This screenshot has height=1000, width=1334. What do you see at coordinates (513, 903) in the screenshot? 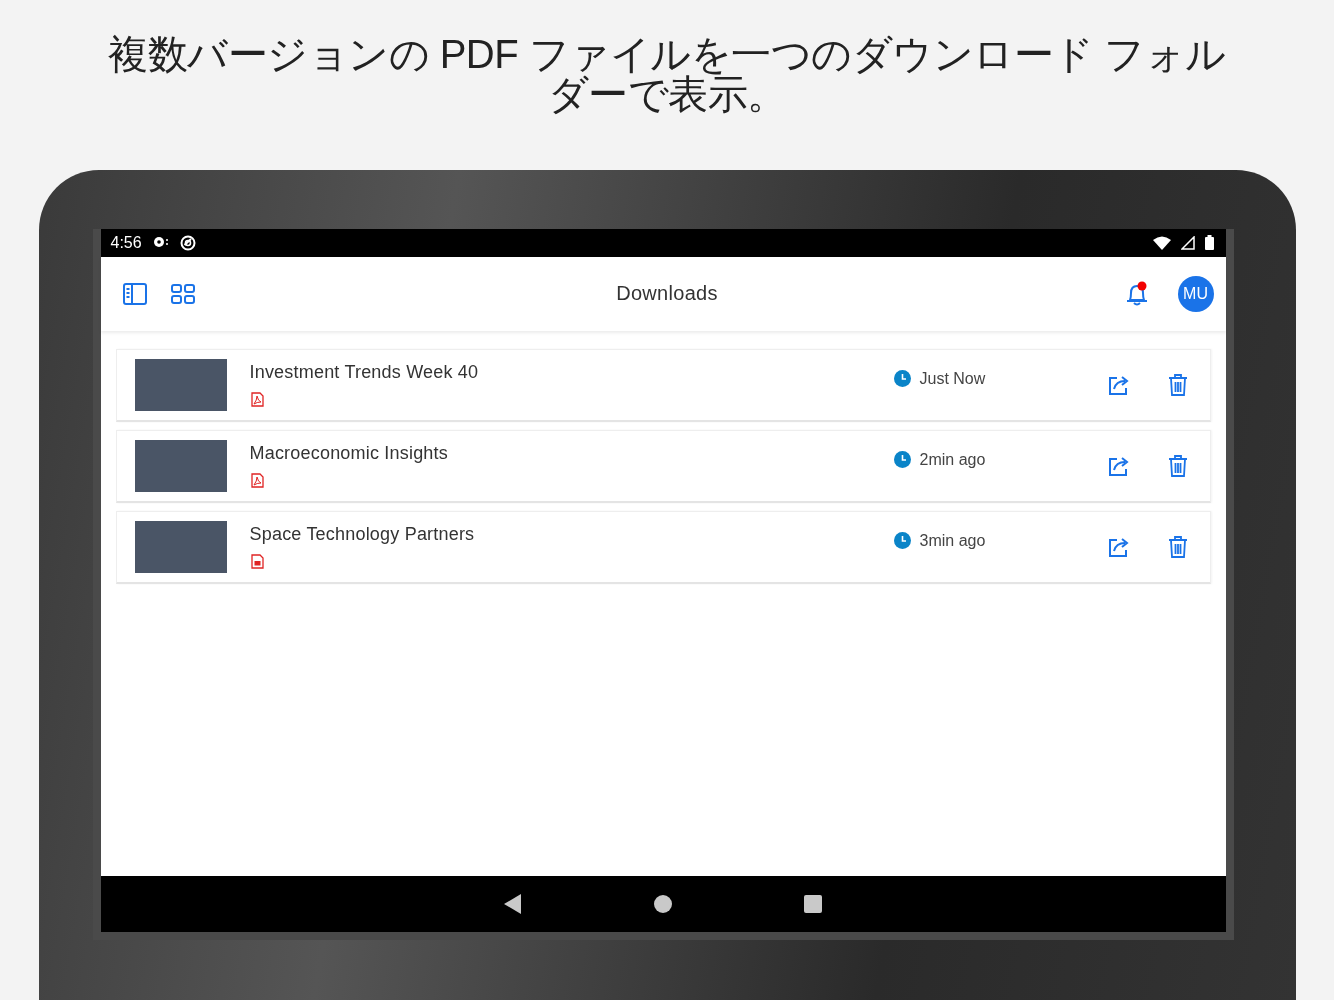
I see `back-icon` at bounding box center [513, 903].